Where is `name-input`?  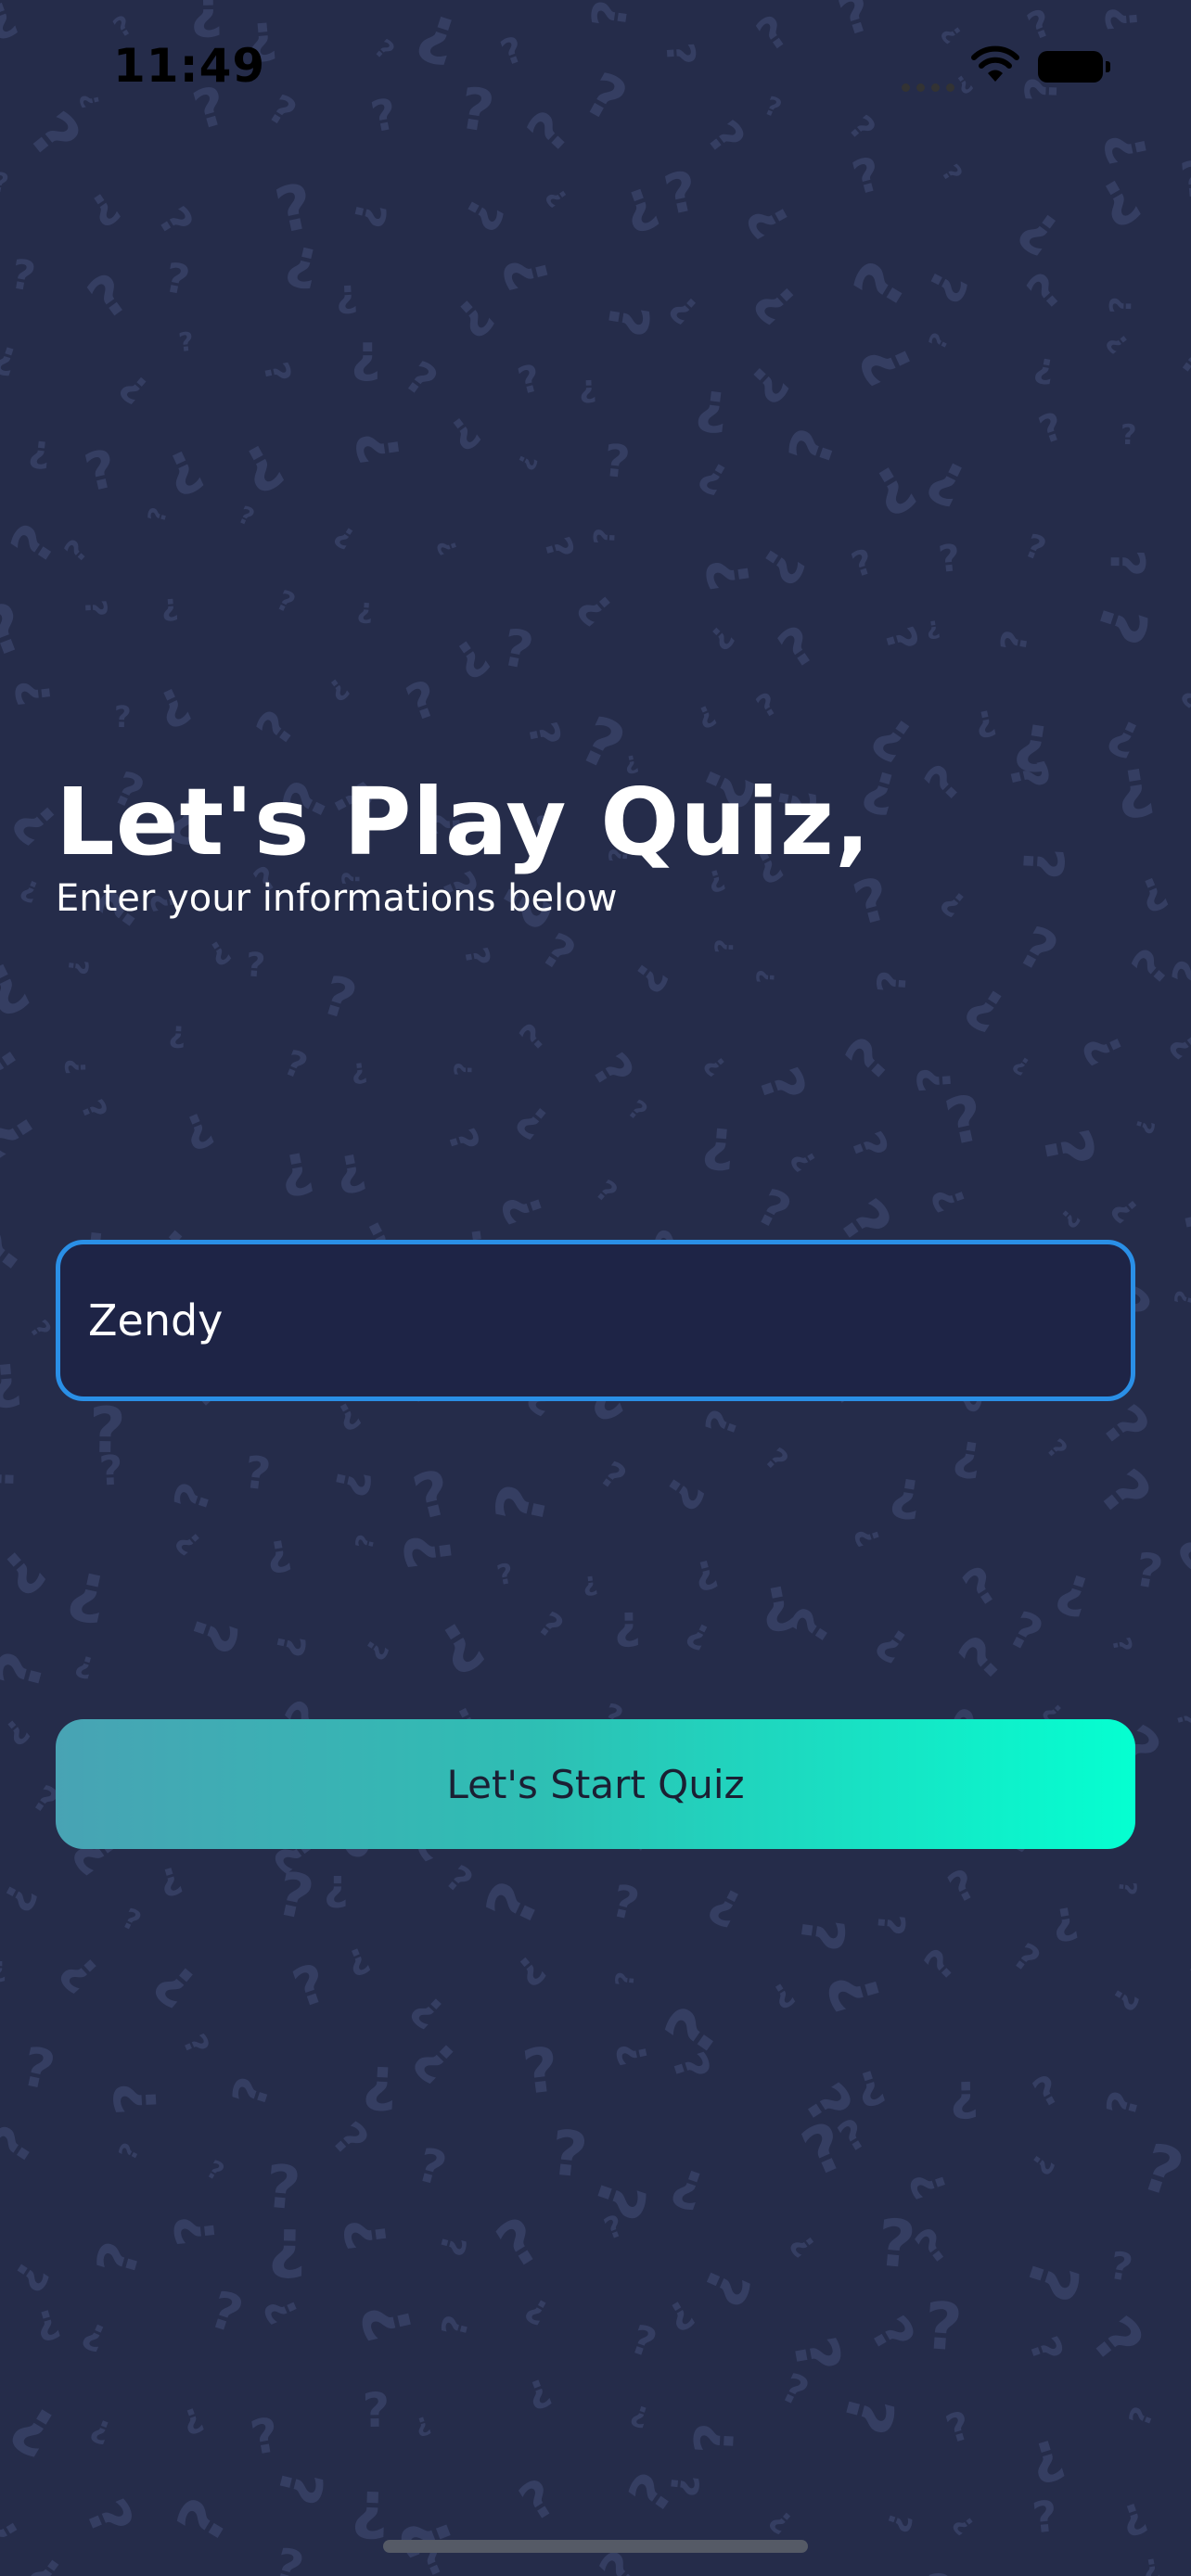
name-input is located at coordinates (593, 1320).